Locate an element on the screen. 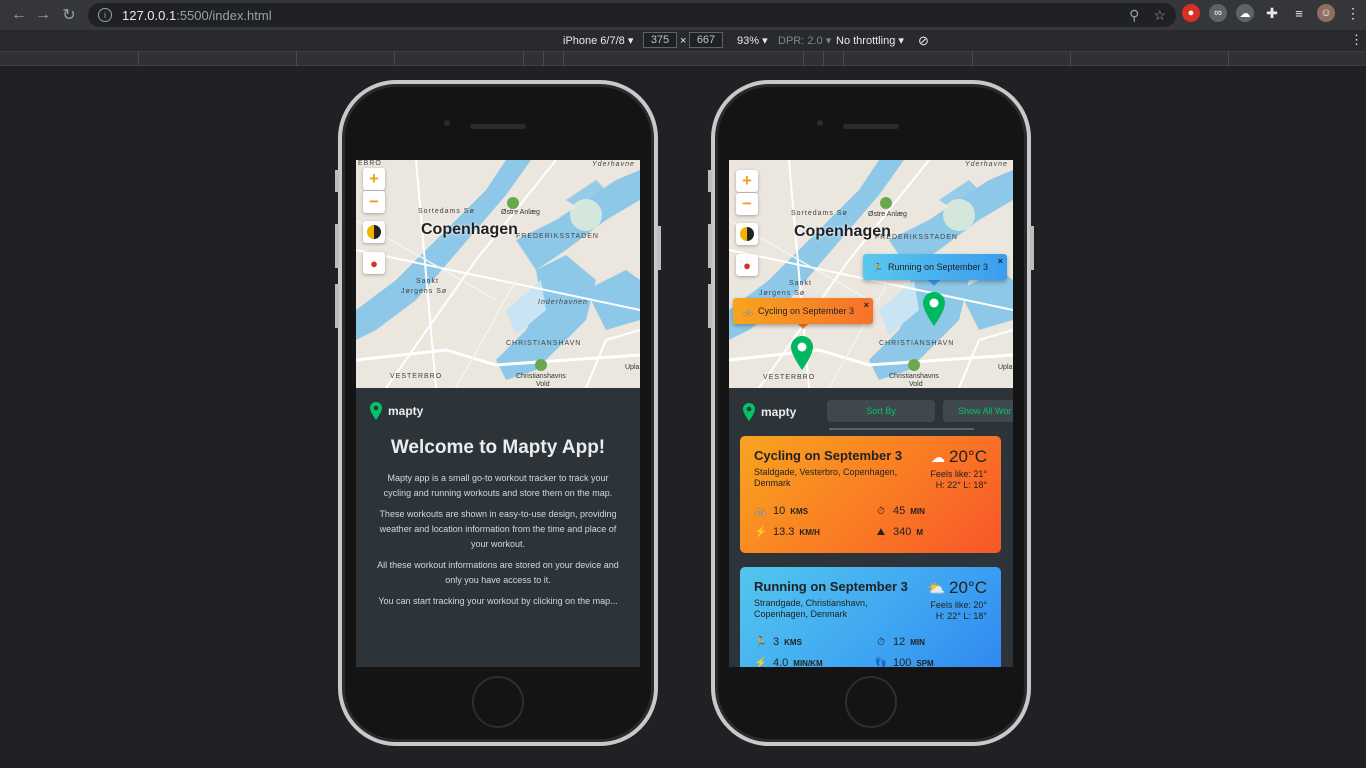 Image resolution: width=1366 pixels, height=768 pixels. zoom-select: 93% ▾ is located at coordinates (752, 40).